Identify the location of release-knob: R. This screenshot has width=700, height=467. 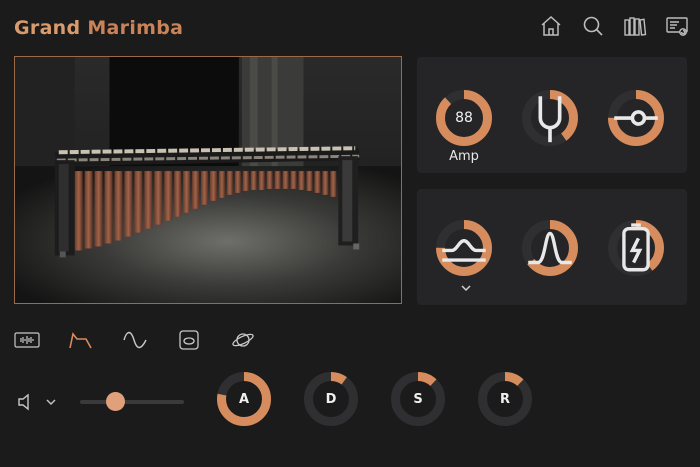
(505, 399).